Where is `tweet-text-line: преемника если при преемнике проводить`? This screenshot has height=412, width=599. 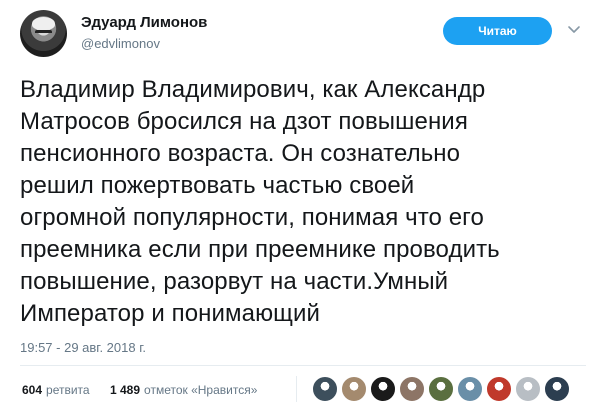
tweet-text-line: преемника если при преемнике проводить is located at coordinates (260, 249).